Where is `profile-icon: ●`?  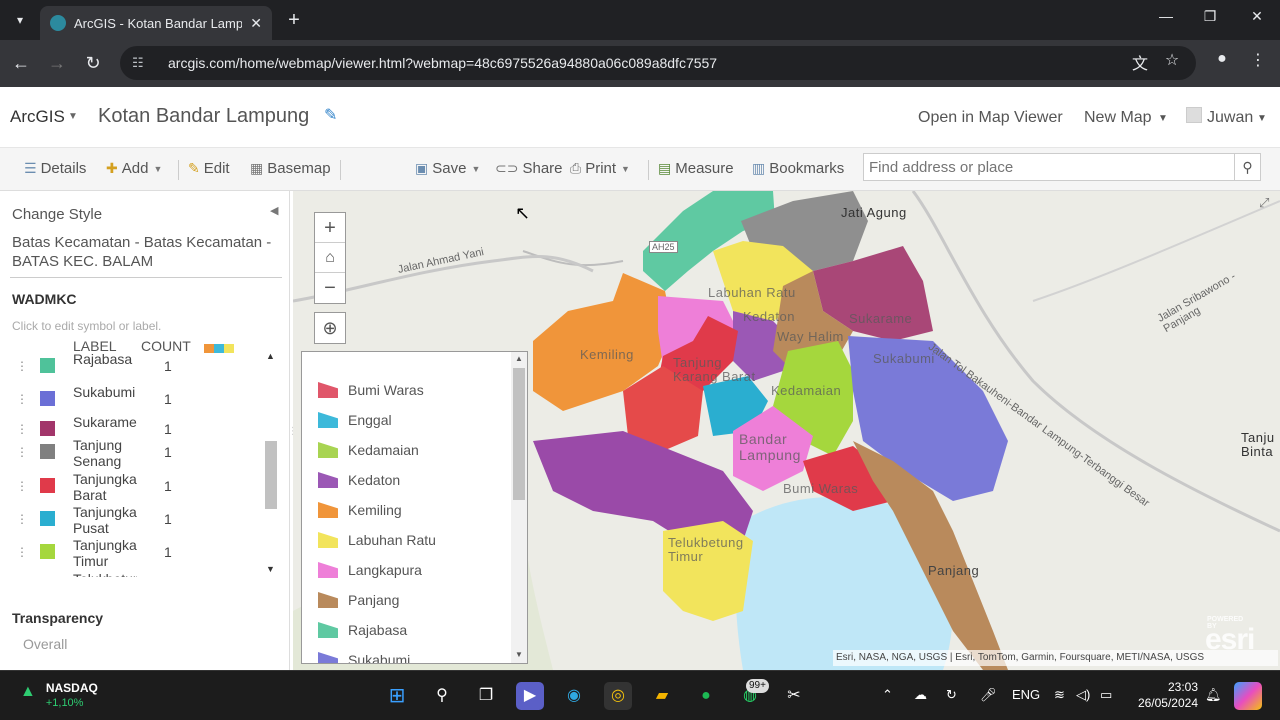
profile-icon: ● is located at coordinates (1222, 59).